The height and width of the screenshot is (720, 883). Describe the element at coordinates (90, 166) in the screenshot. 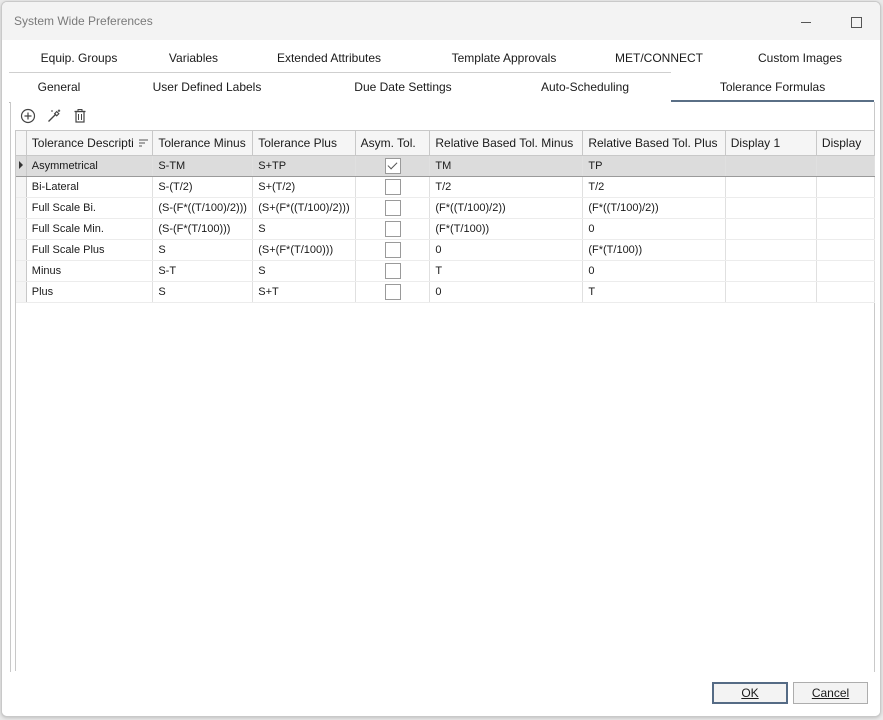

I see `cell-description: Asymmetrical` at that location.